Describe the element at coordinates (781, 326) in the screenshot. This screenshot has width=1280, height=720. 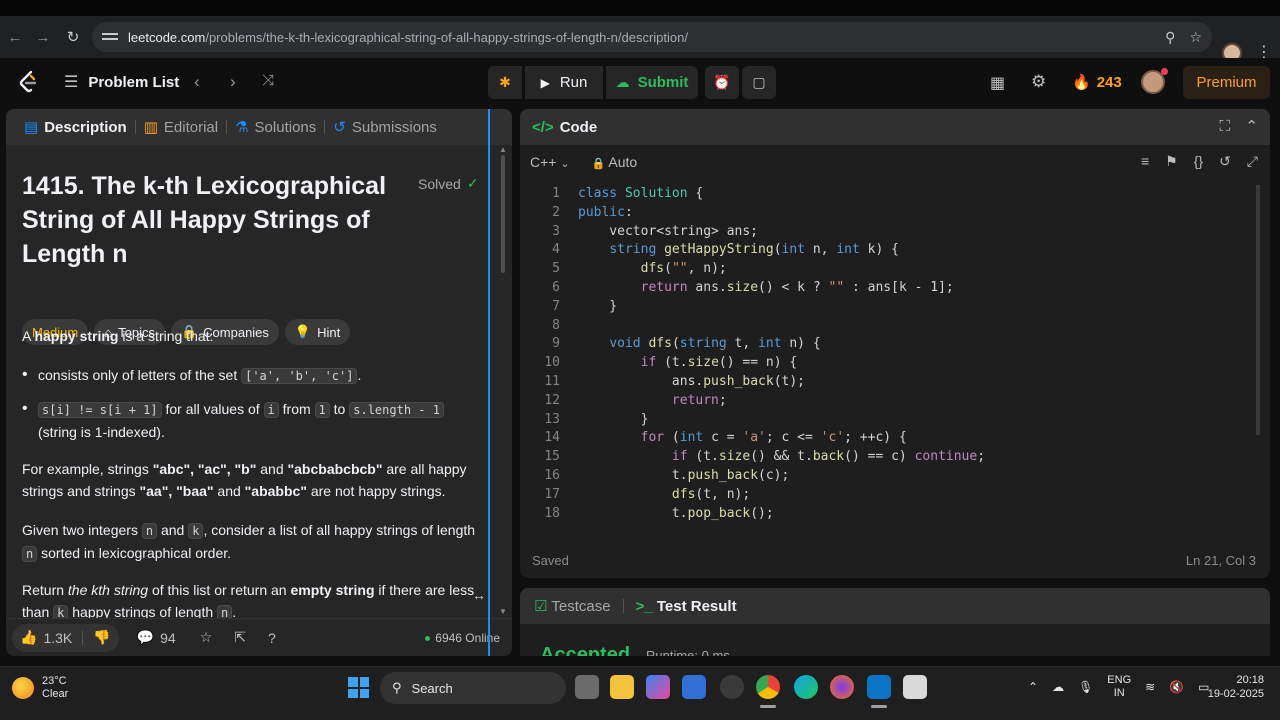
I see `code-line` at that location.